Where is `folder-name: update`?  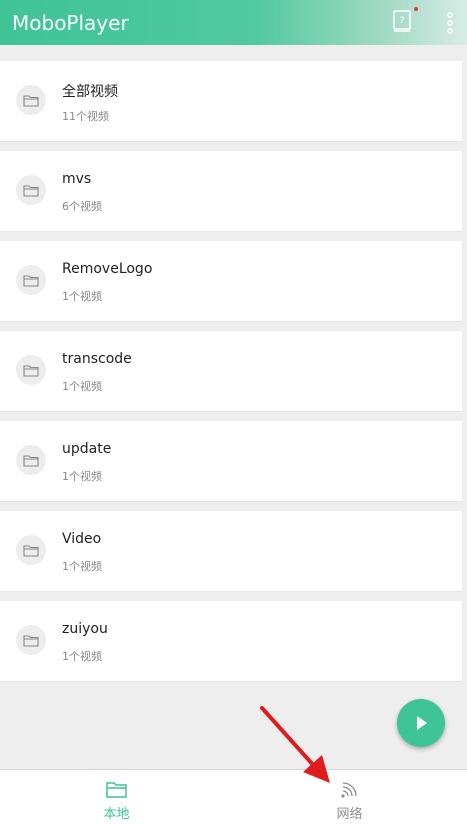 folder-name: update is located at coordinates (87, 449).